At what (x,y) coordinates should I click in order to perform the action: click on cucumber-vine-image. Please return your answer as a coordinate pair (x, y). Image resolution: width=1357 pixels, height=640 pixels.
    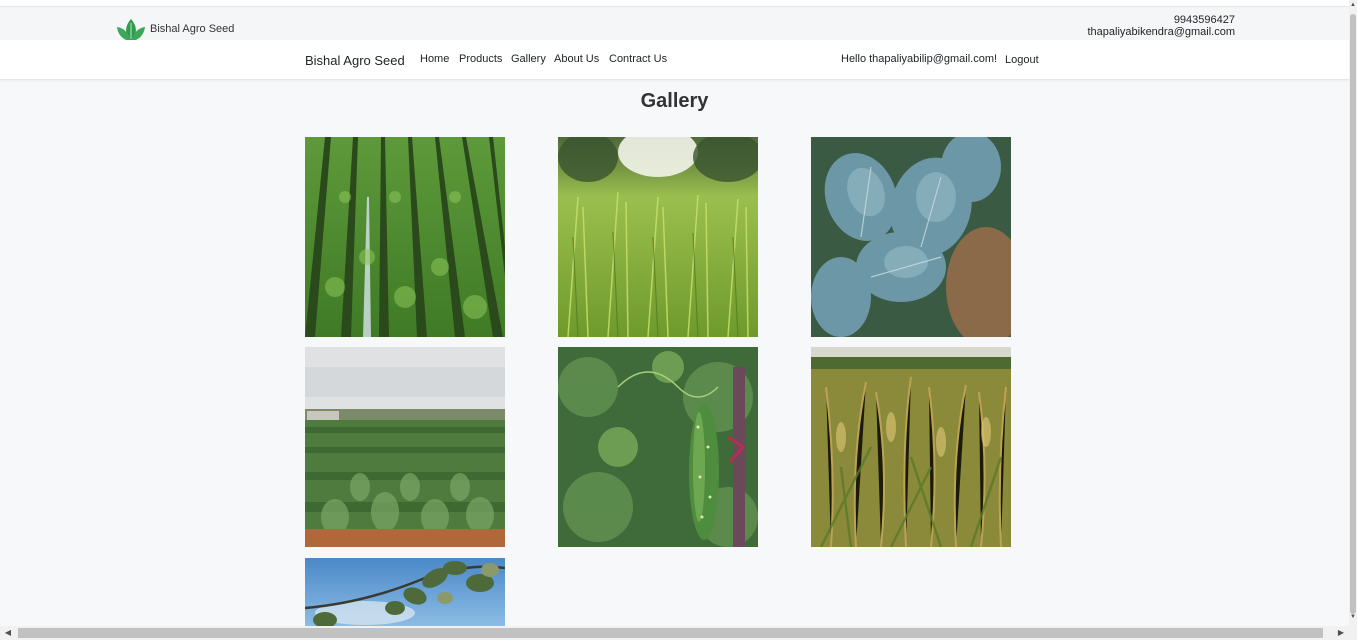
    Looking at the image, I should click on (658, 447).